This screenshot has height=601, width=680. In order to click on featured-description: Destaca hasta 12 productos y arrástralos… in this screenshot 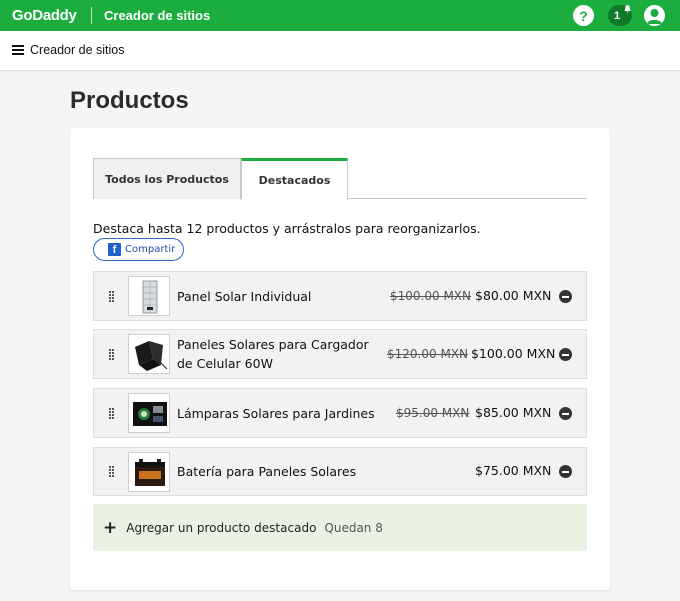, I will do `click(287, 228)`.